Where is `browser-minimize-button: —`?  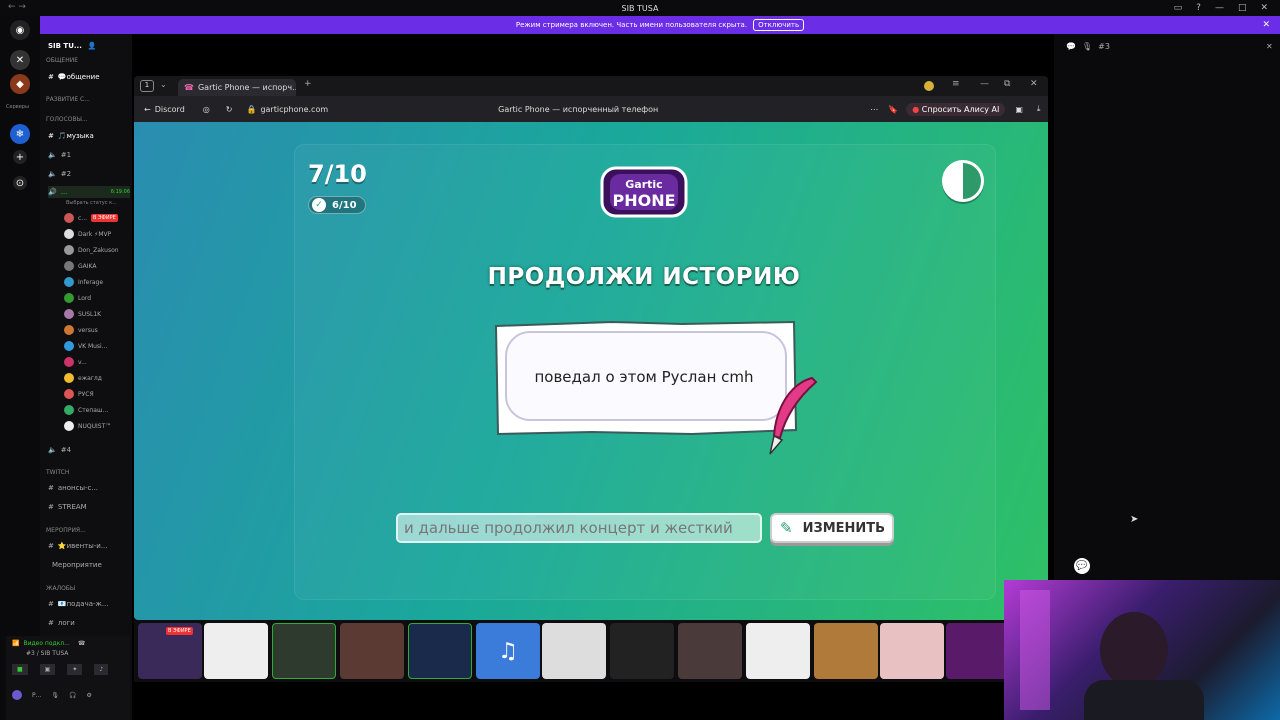 browser-minimize-button: — is located at coordinates (984, 84).